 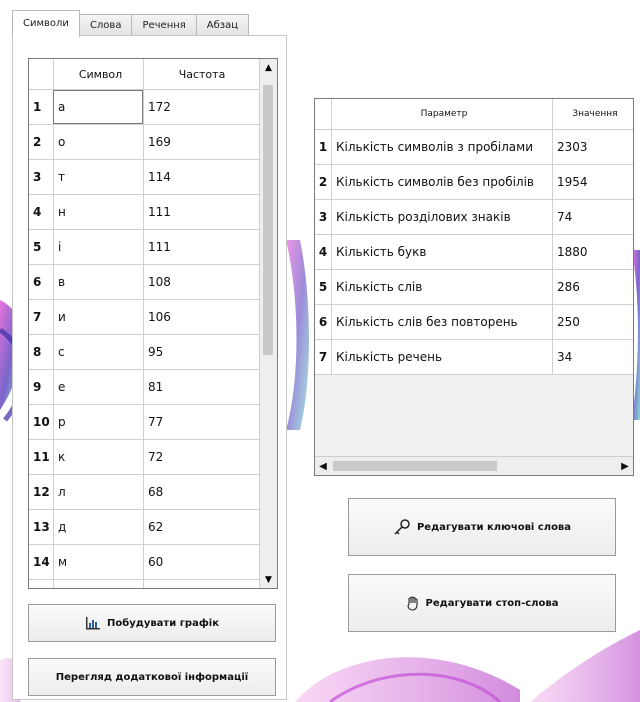 I want to click on frequency-cell: 62, so click(x=199, y=527).